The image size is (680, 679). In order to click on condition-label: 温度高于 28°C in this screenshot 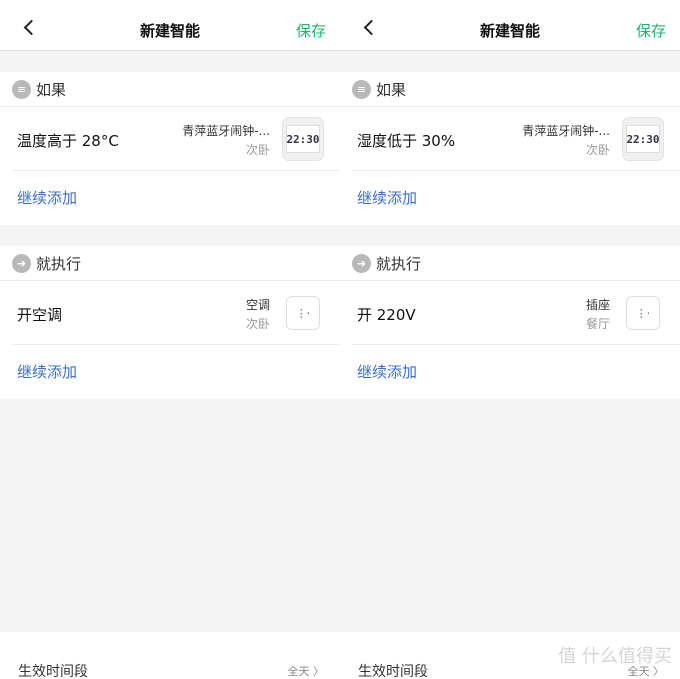, I will do `click(68, 141)`.